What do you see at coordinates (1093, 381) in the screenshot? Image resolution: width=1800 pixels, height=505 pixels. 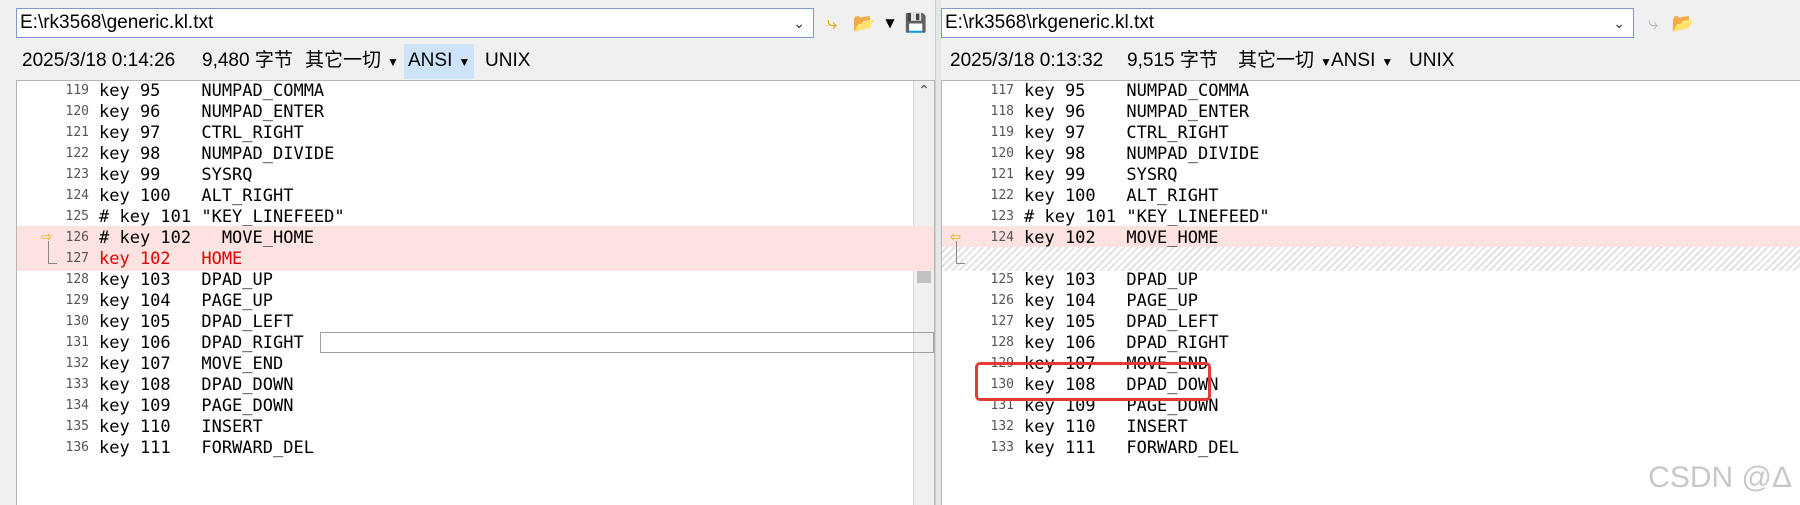 I see `highlight-box` at bounding box center [1093, 381].